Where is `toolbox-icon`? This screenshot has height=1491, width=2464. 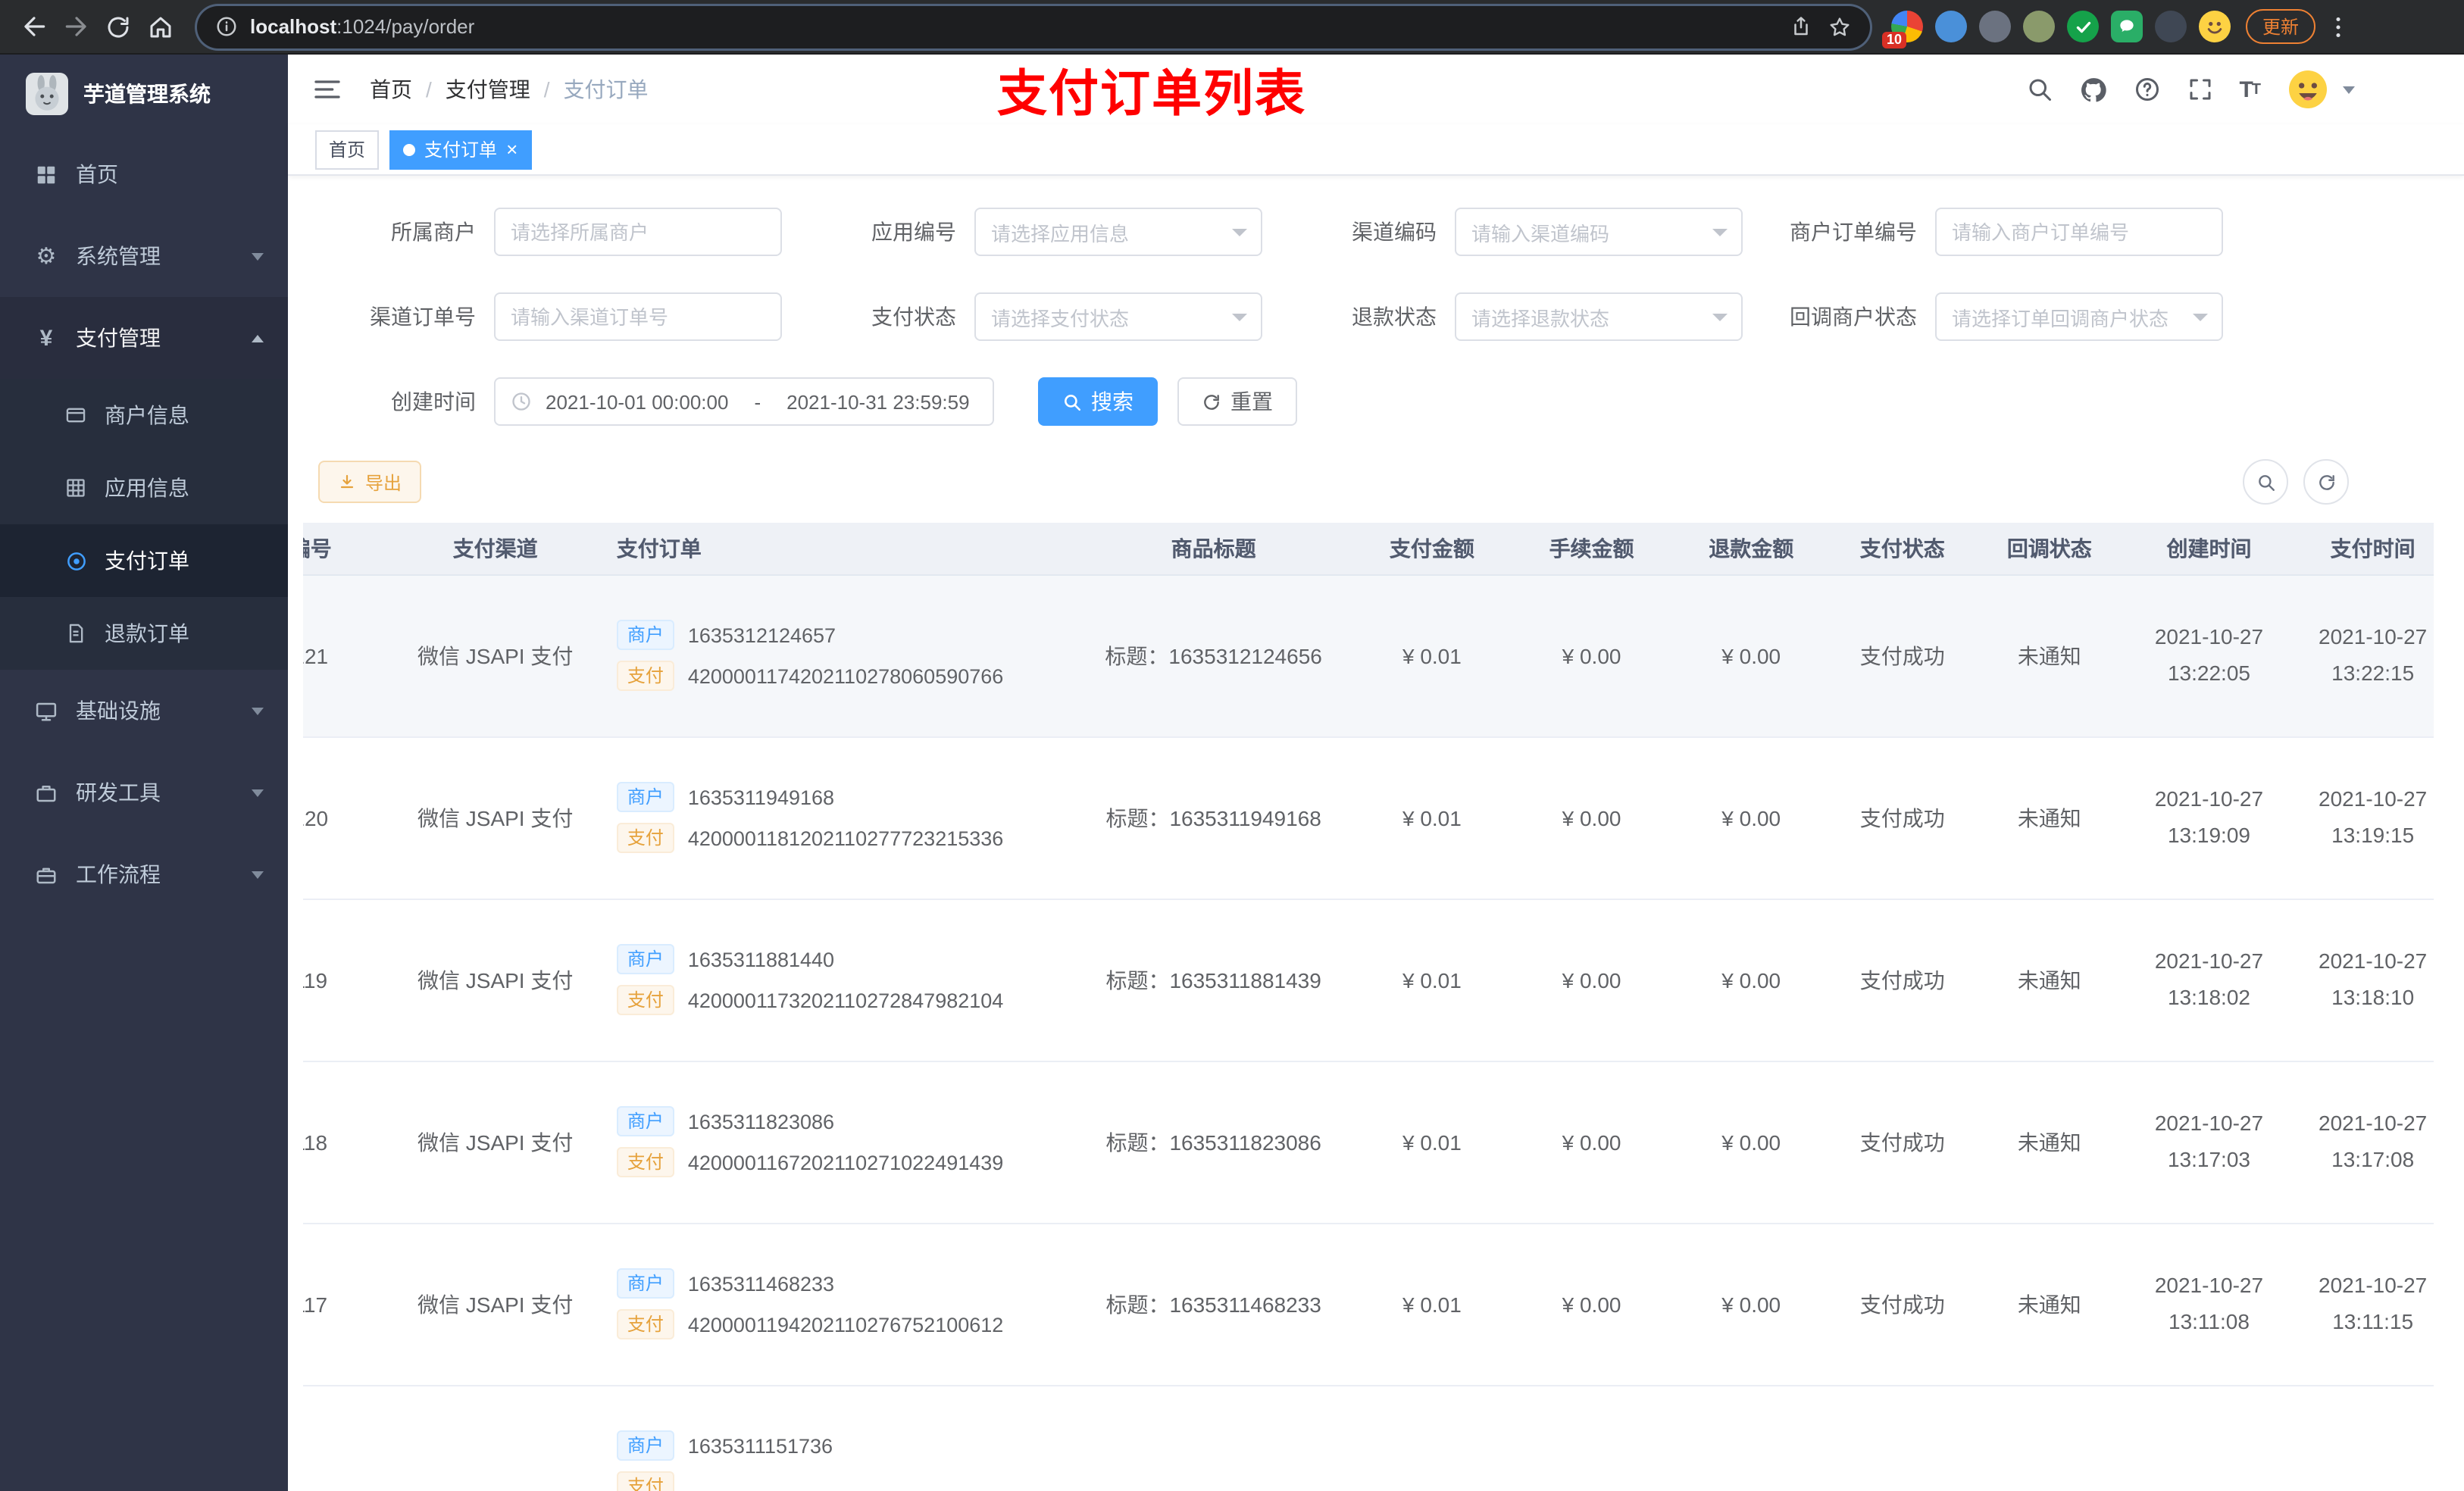
toolbox-icon is located at coordinates (46, 792).